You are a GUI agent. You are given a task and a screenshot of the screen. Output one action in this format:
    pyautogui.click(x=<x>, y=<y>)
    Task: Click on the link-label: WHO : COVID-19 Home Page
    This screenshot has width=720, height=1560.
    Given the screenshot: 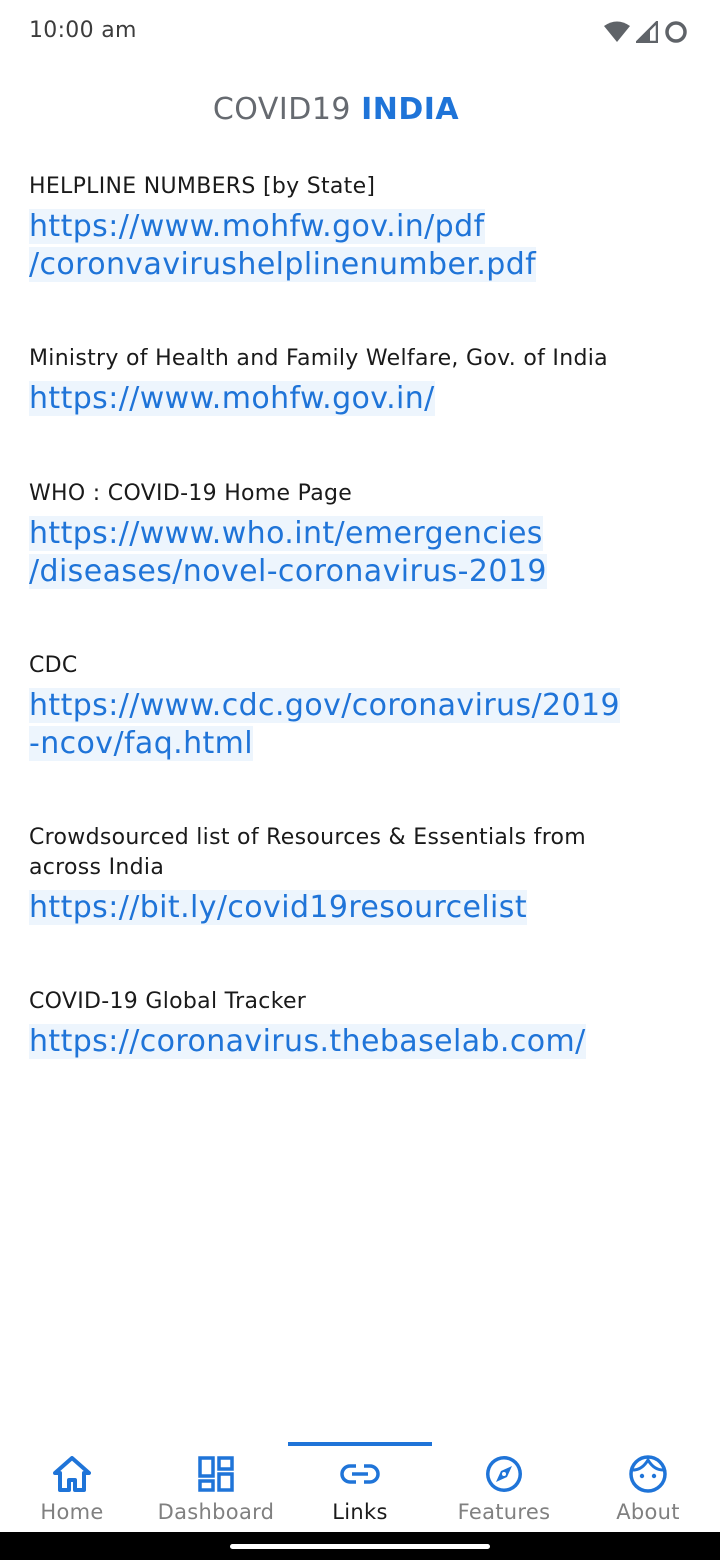 What is the action you would take?
    pyautogui.click(x=191, y=493)
    